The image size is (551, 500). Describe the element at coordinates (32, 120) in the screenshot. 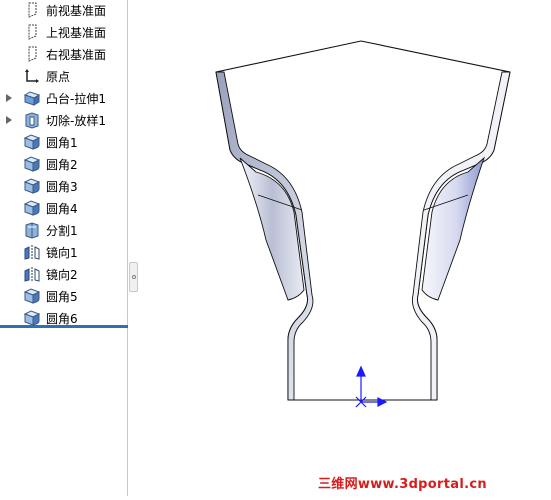

I see `cut-loft-icon` at that location.